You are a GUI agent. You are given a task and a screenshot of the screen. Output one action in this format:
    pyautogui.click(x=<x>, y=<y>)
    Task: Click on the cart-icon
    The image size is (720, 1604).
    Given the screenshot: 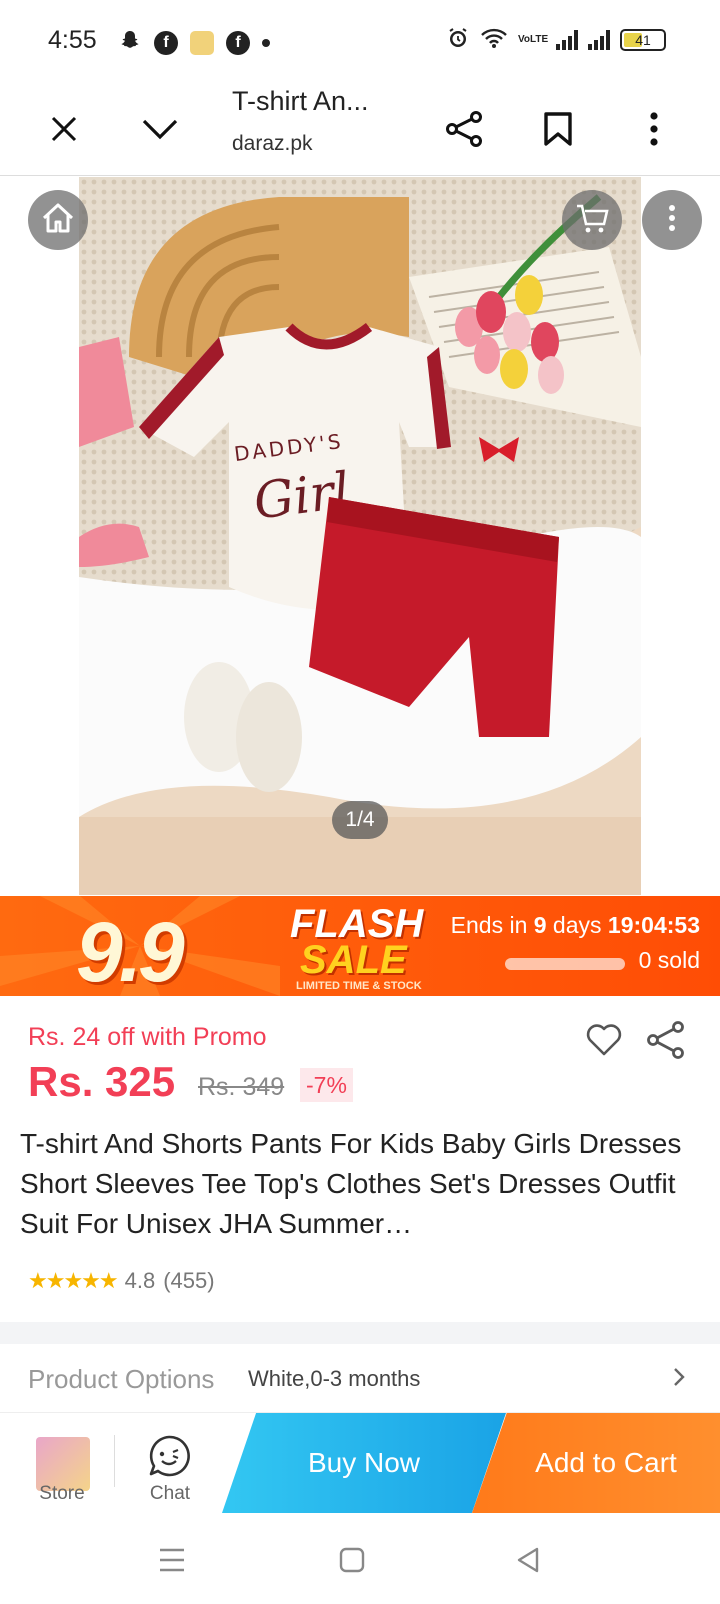 What is the action you would take?
    pyautogui.click(x=592, y=220)
    